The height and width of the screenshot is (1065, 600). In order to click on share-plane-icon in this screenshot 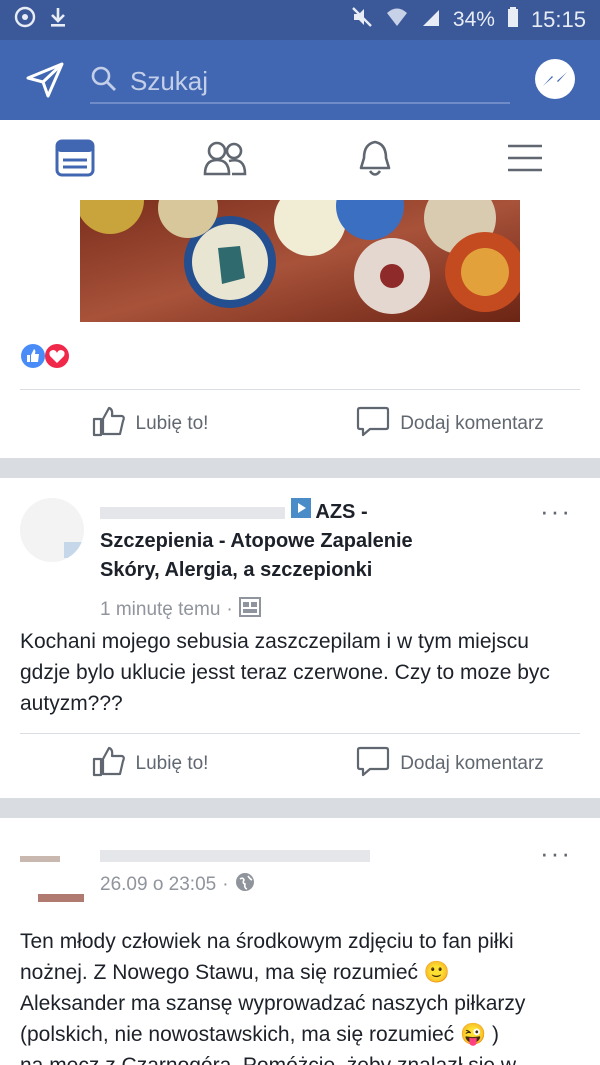, I will do `click(45, 82)`.